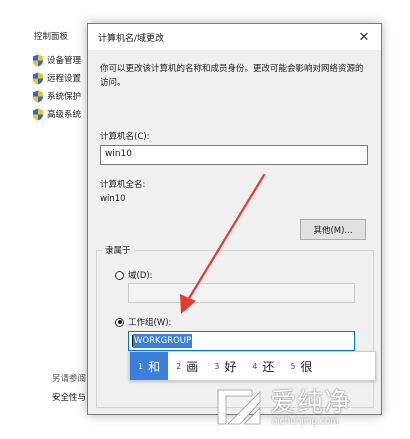 This screenshot has width=410, height=439. What do you see at coordinates (118, 250) in the screenshot?
I see `member-of-label: 隶属于` at bounding box center [118, 250].